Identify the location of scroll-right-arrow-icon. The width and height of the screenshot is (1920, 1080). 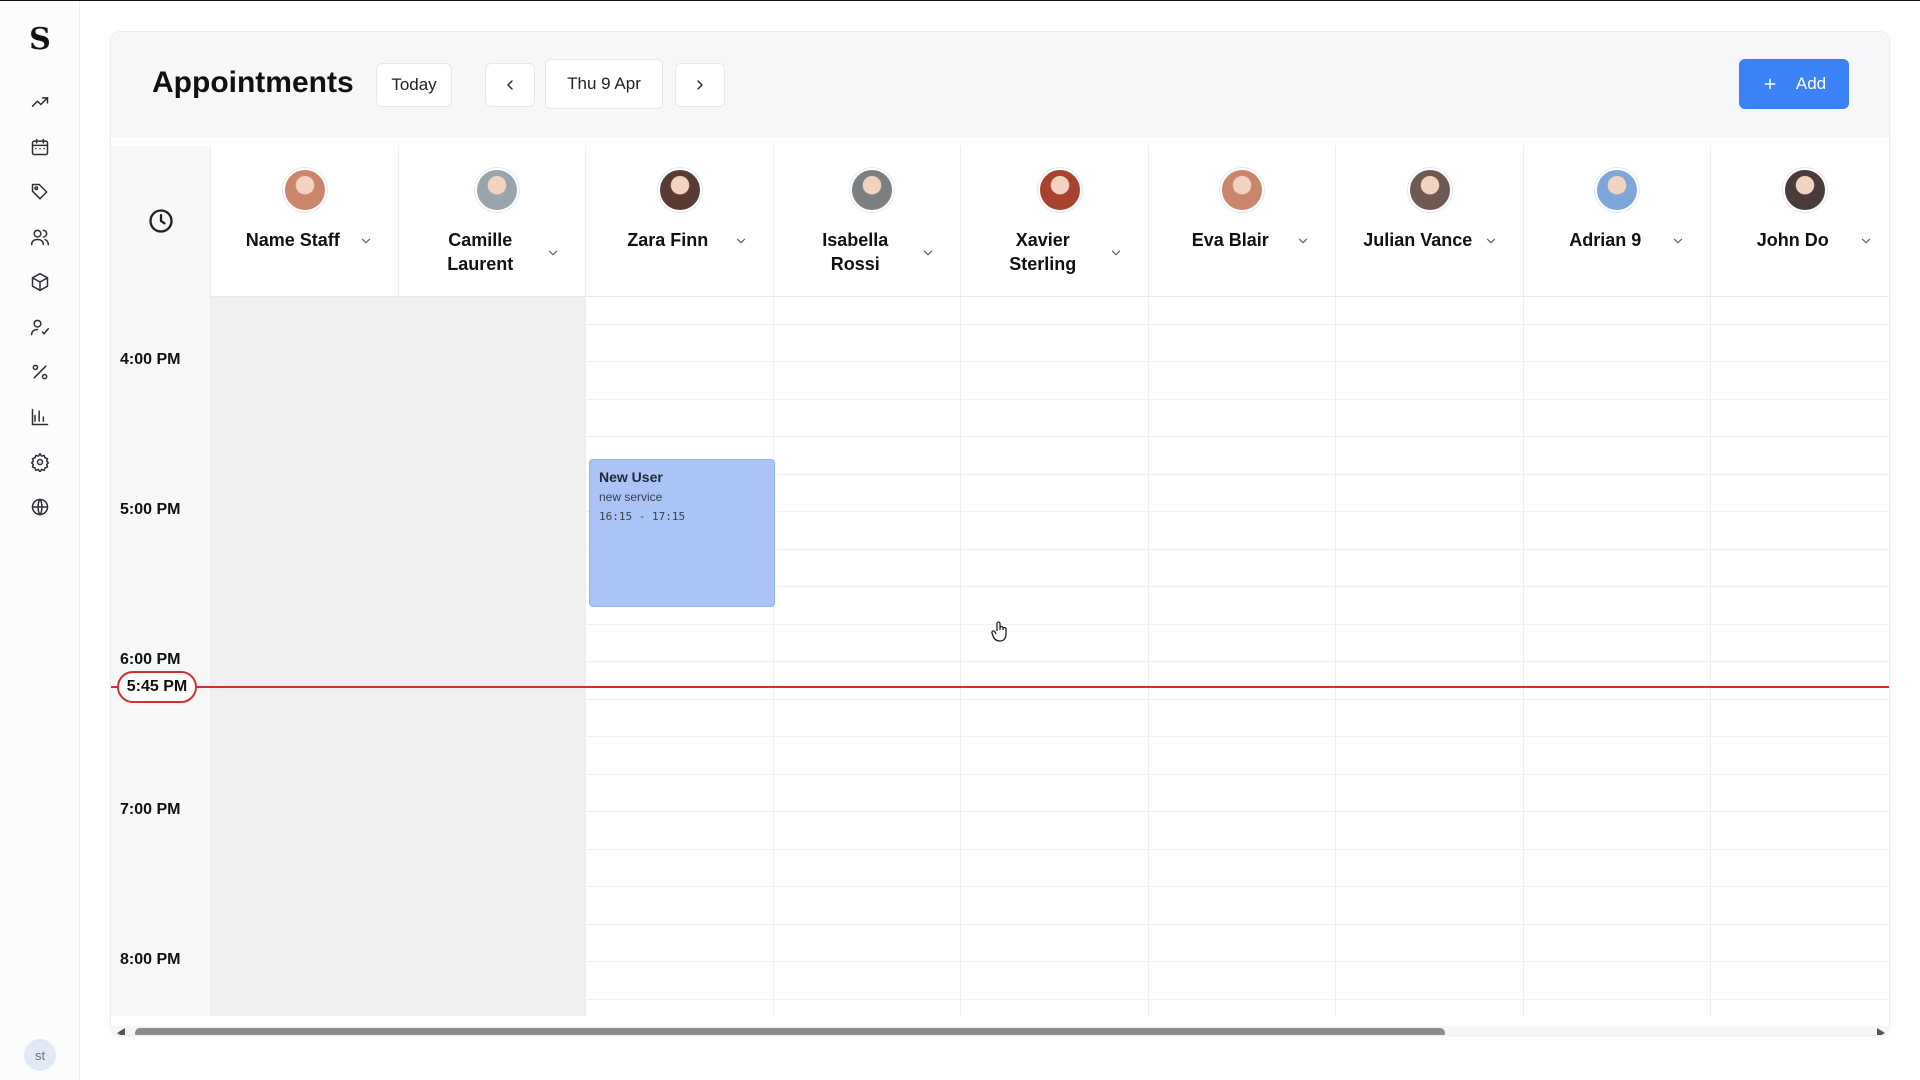
(1881, 1031).